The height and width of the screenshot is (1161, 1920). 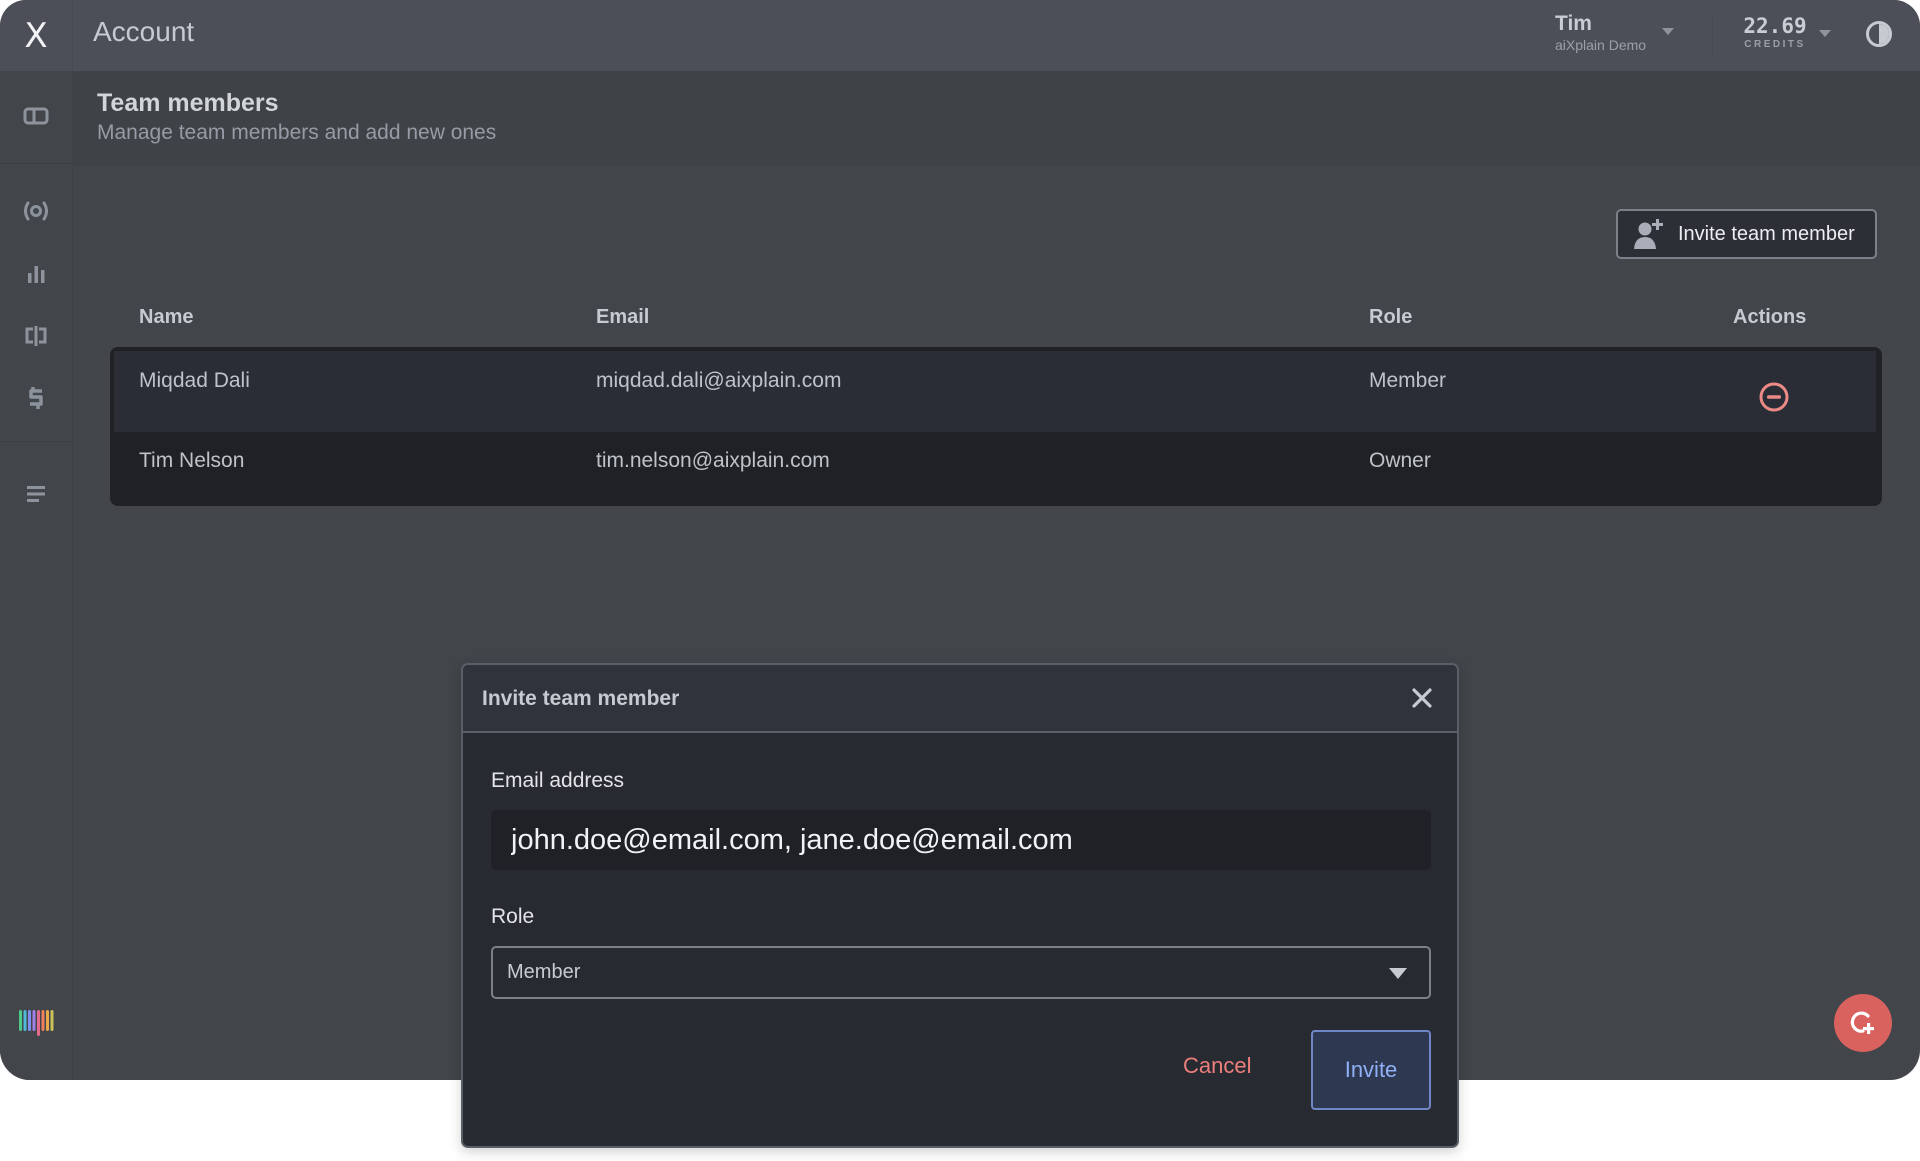 What do you see at coordinates (1648, 234) in the screenshot?
I see `add-user-icon` at bounding box center [1648, 234].